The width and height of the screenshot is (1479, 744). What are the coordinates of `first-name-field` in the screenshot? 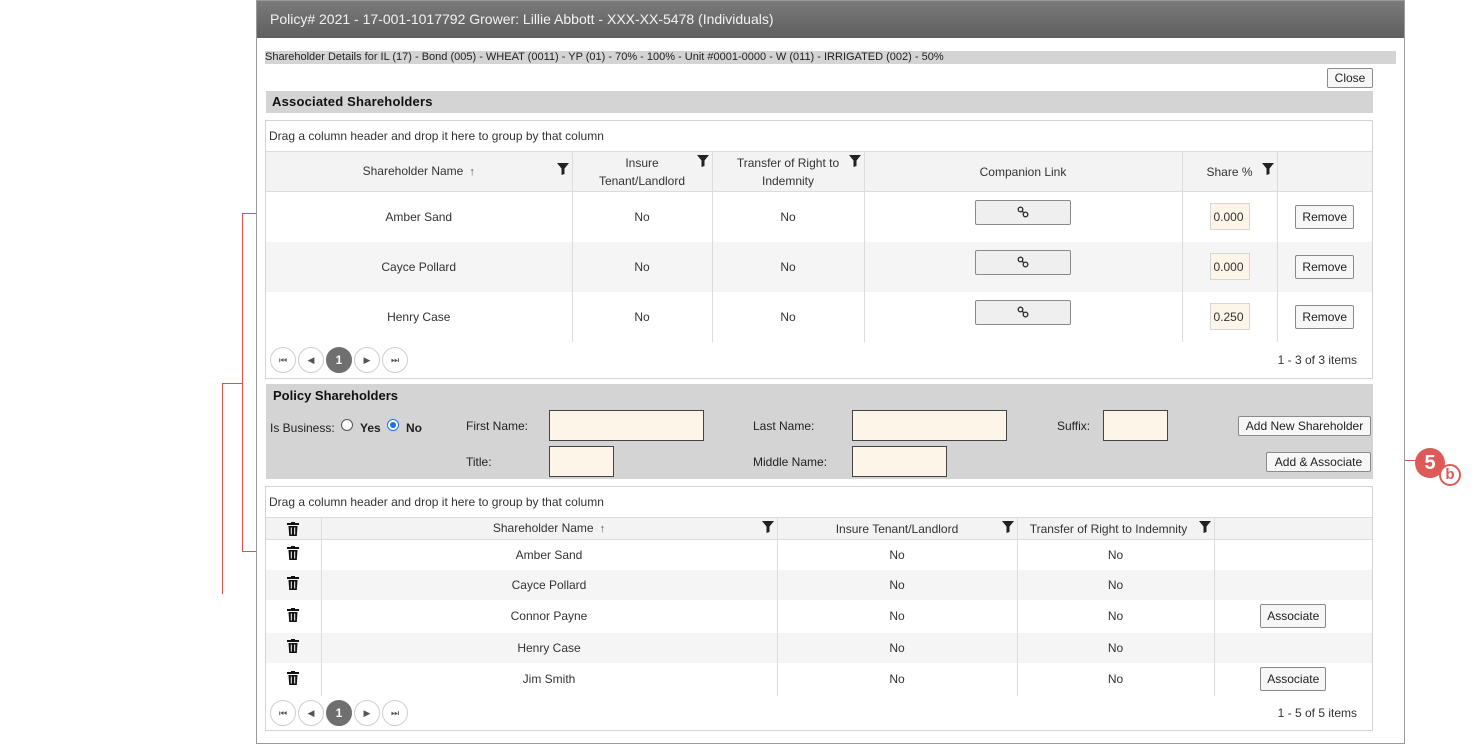 It's located at (626, 425).